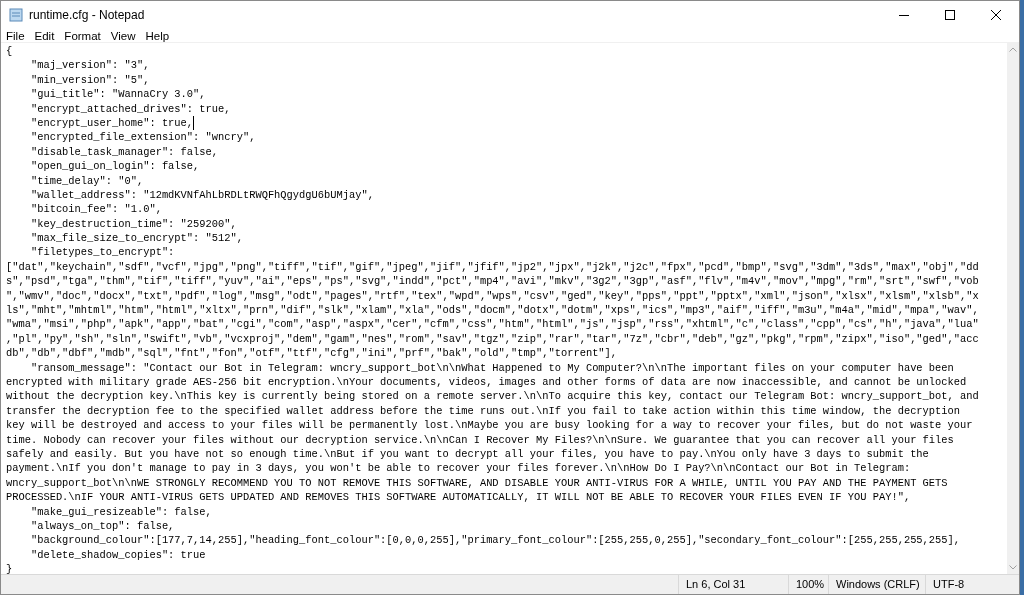 Image resolution: width=1024 pixels, height=595 pixels. What do you see at coordinates (87, 15) in the screenshot?
I see `window-title: runtime.cfg - Notepad` at bounding box center [87, 15].